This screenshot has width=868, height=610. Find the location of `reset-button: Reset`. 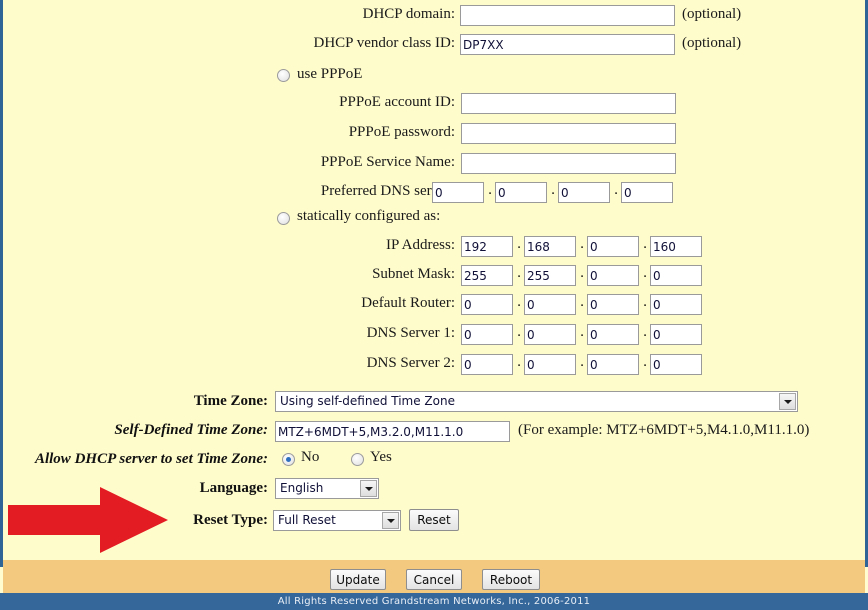

reset-button: Reset is located at coordinates (434, 520).